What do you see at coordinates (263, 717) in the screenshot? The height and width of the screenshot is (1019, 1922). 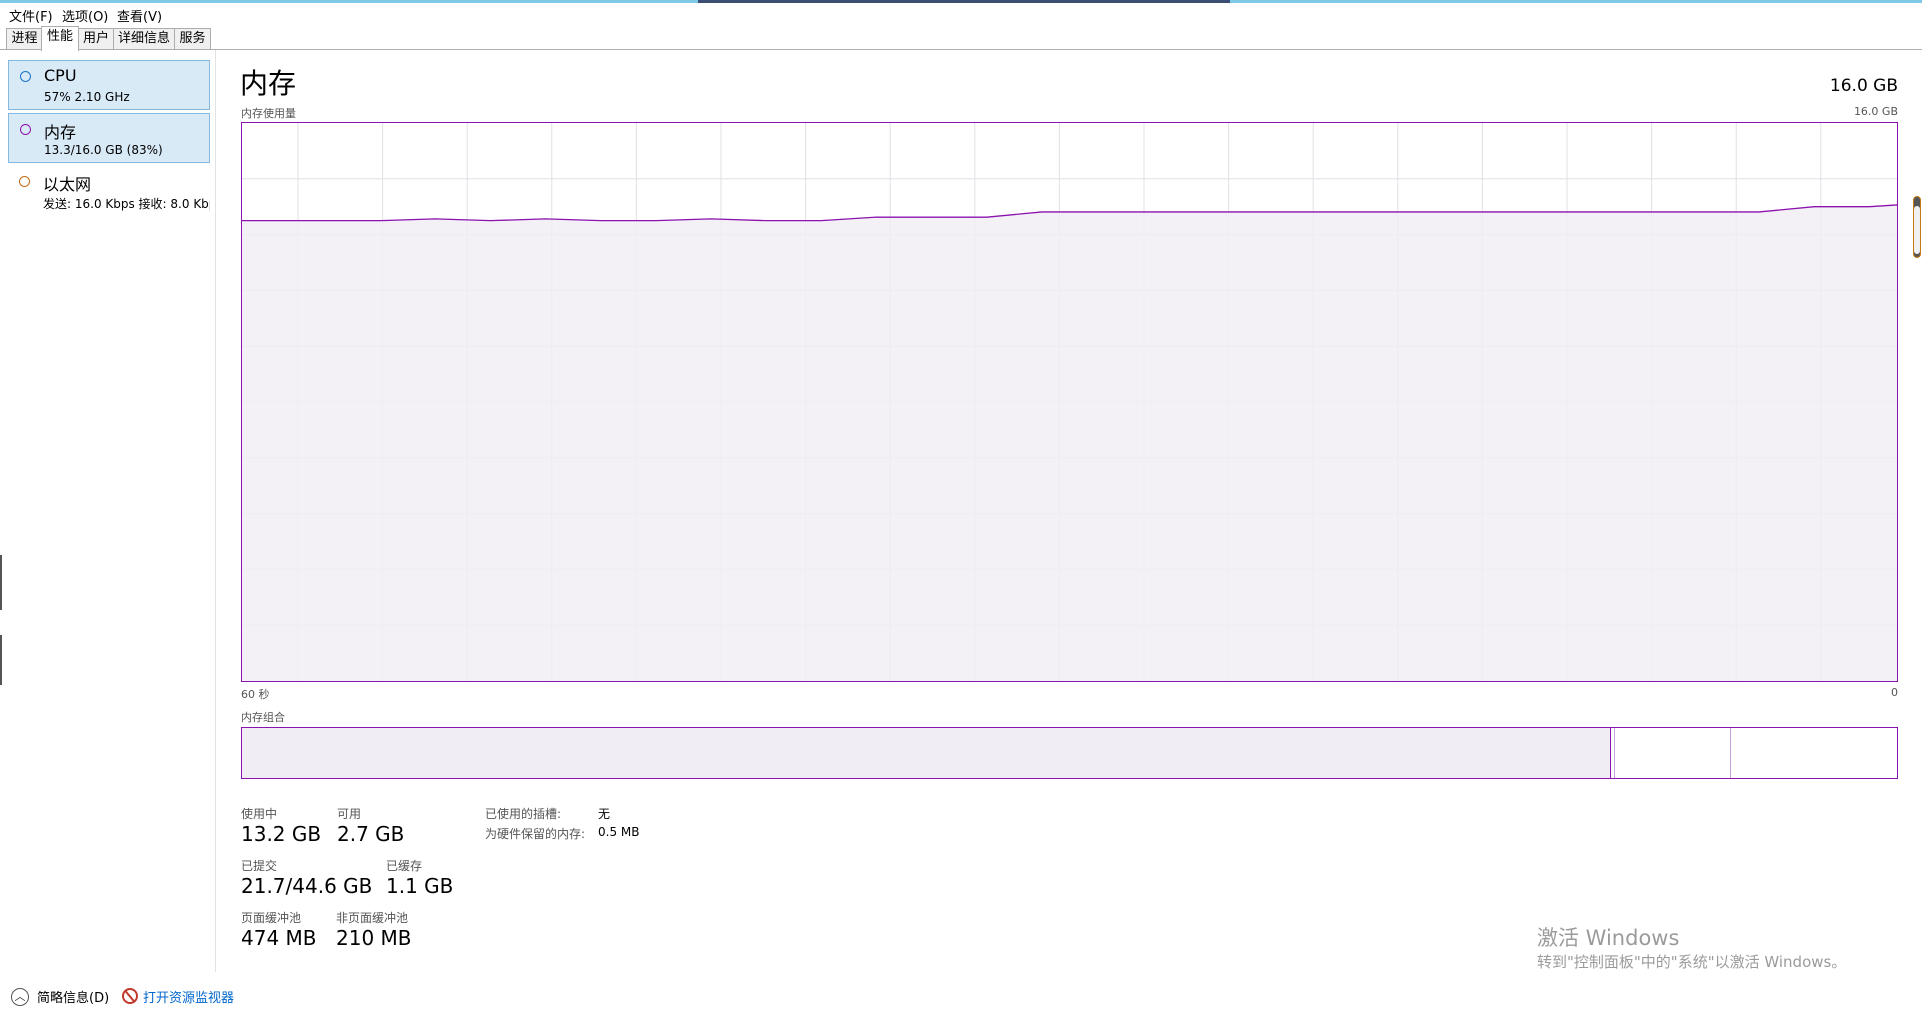 I see `composition-label: 内存组合` at bounding box center [263, 717].